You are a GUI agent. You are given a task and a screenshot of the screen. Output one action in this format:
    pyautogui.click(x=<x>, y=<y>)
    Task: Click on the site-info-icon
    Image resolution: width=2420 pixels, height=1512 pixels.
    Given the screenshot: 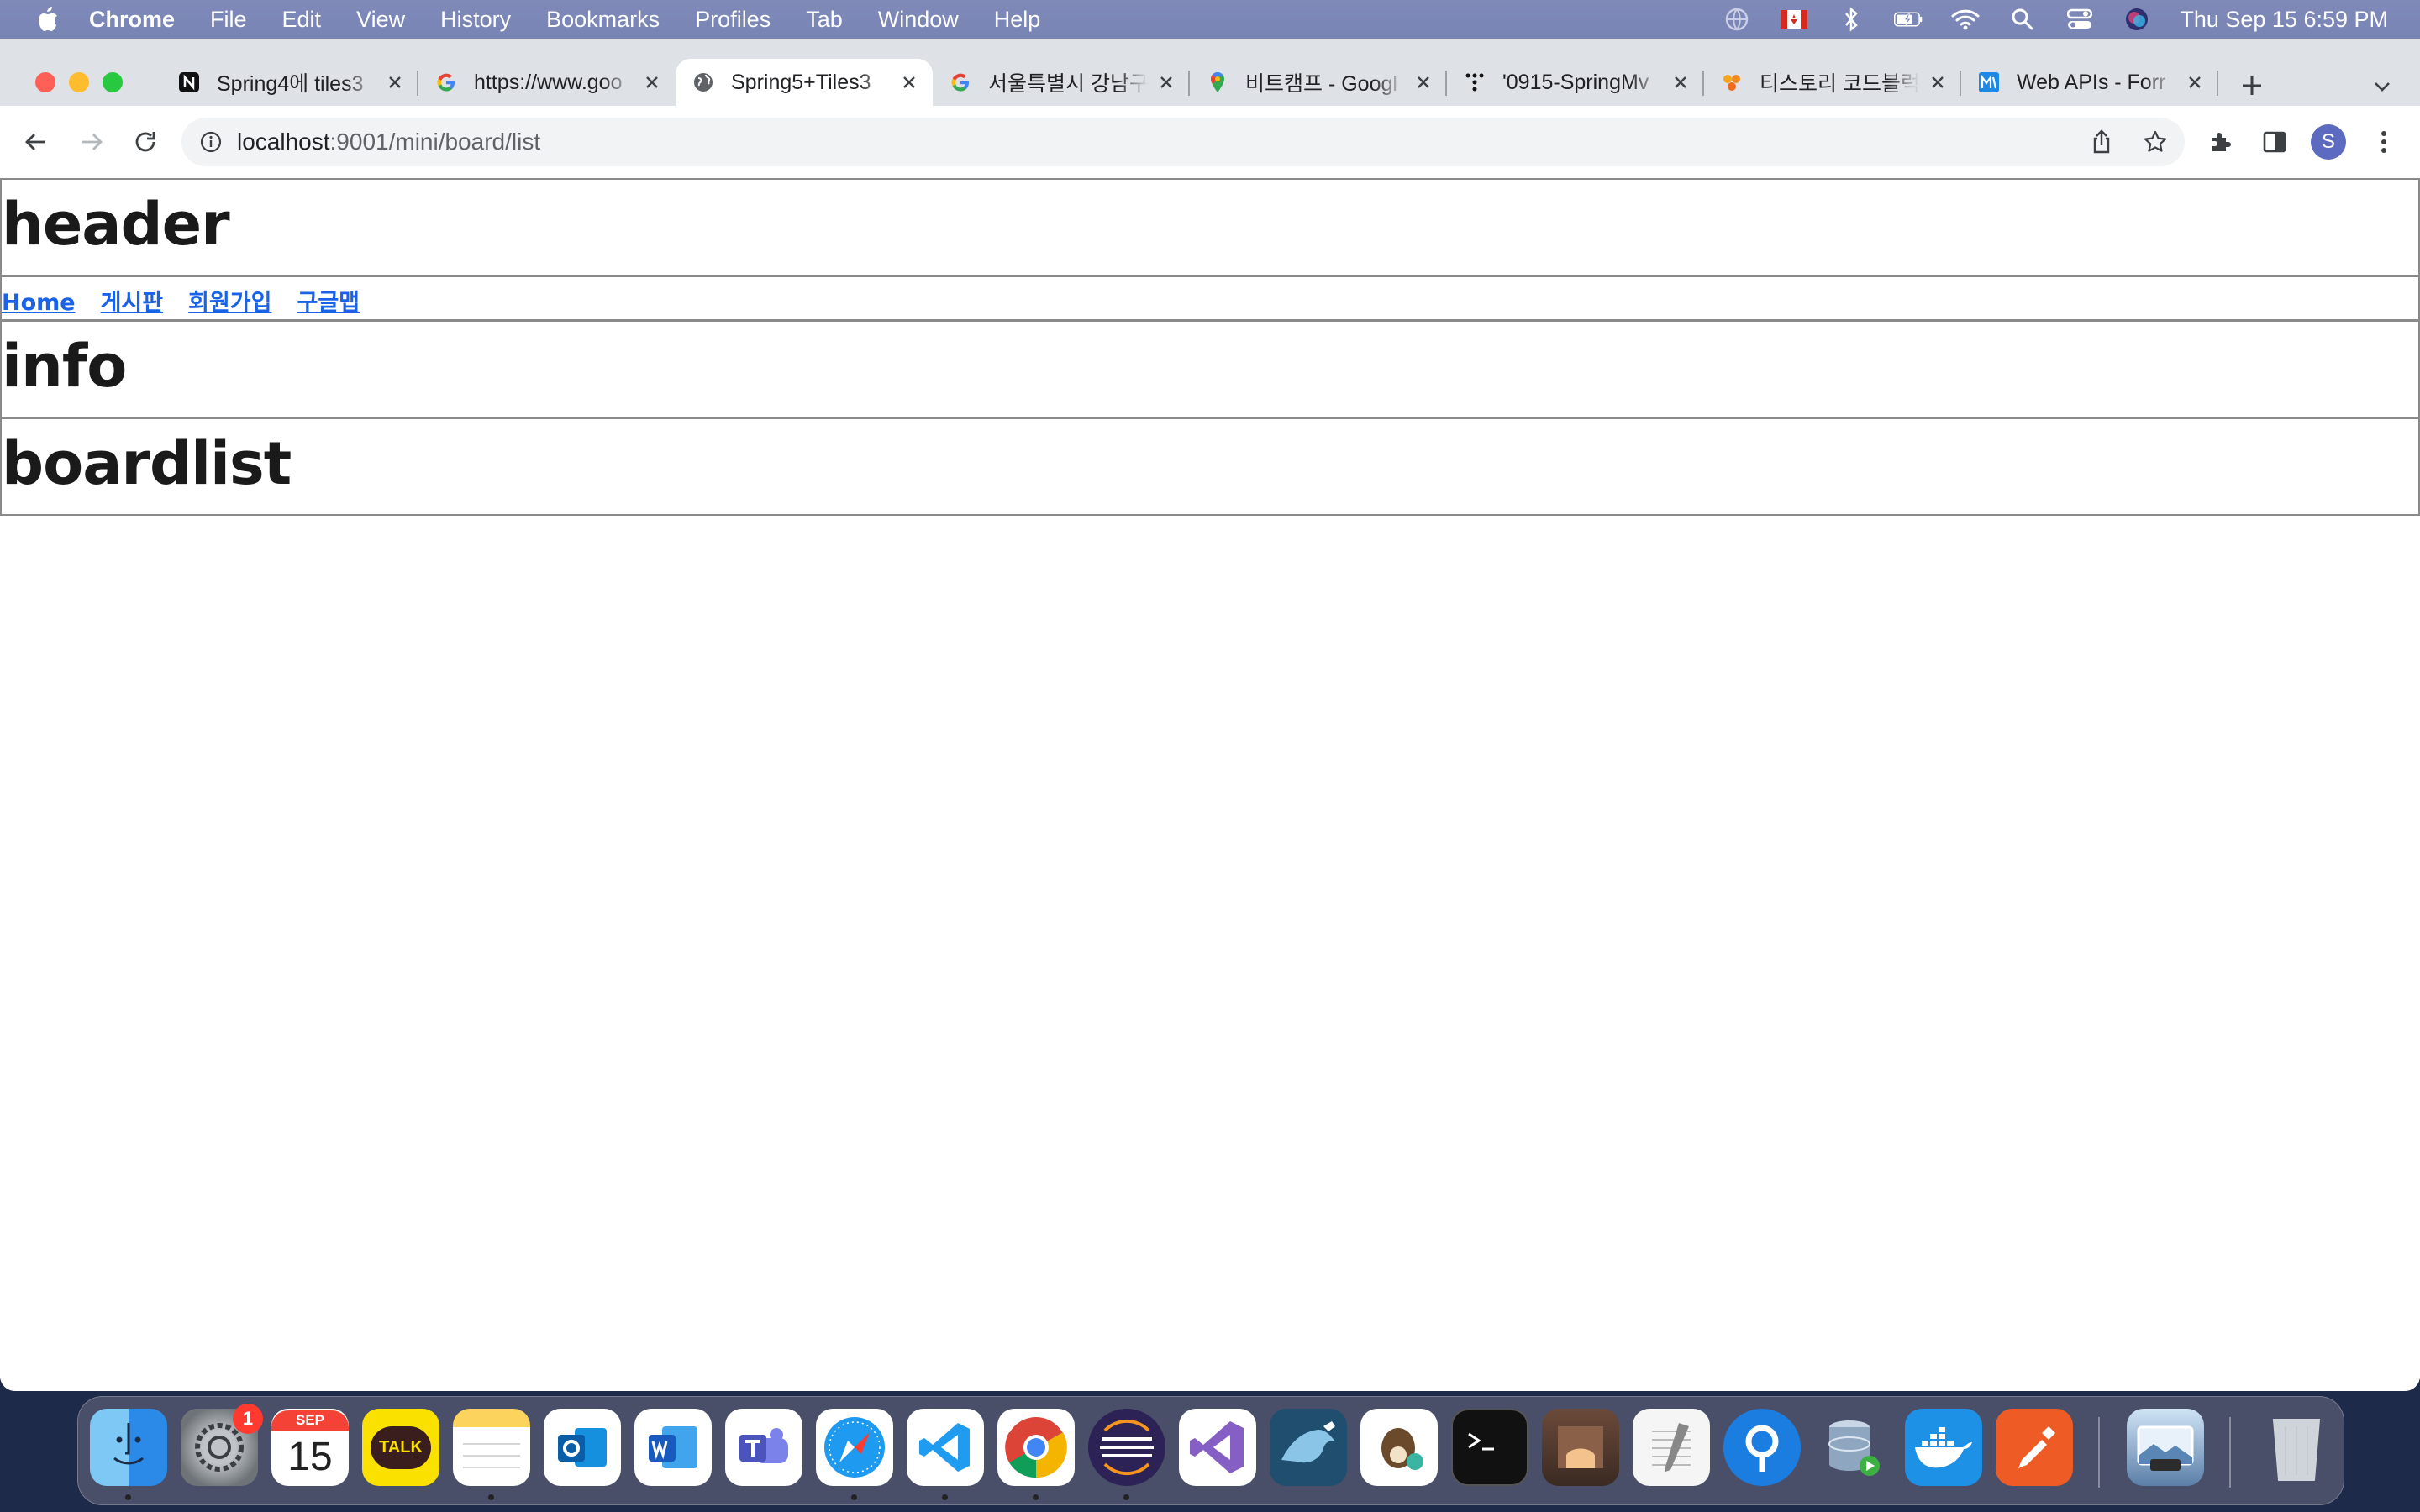 What is the action you would take?
    pyautogui.click(x=211, y=142)
    